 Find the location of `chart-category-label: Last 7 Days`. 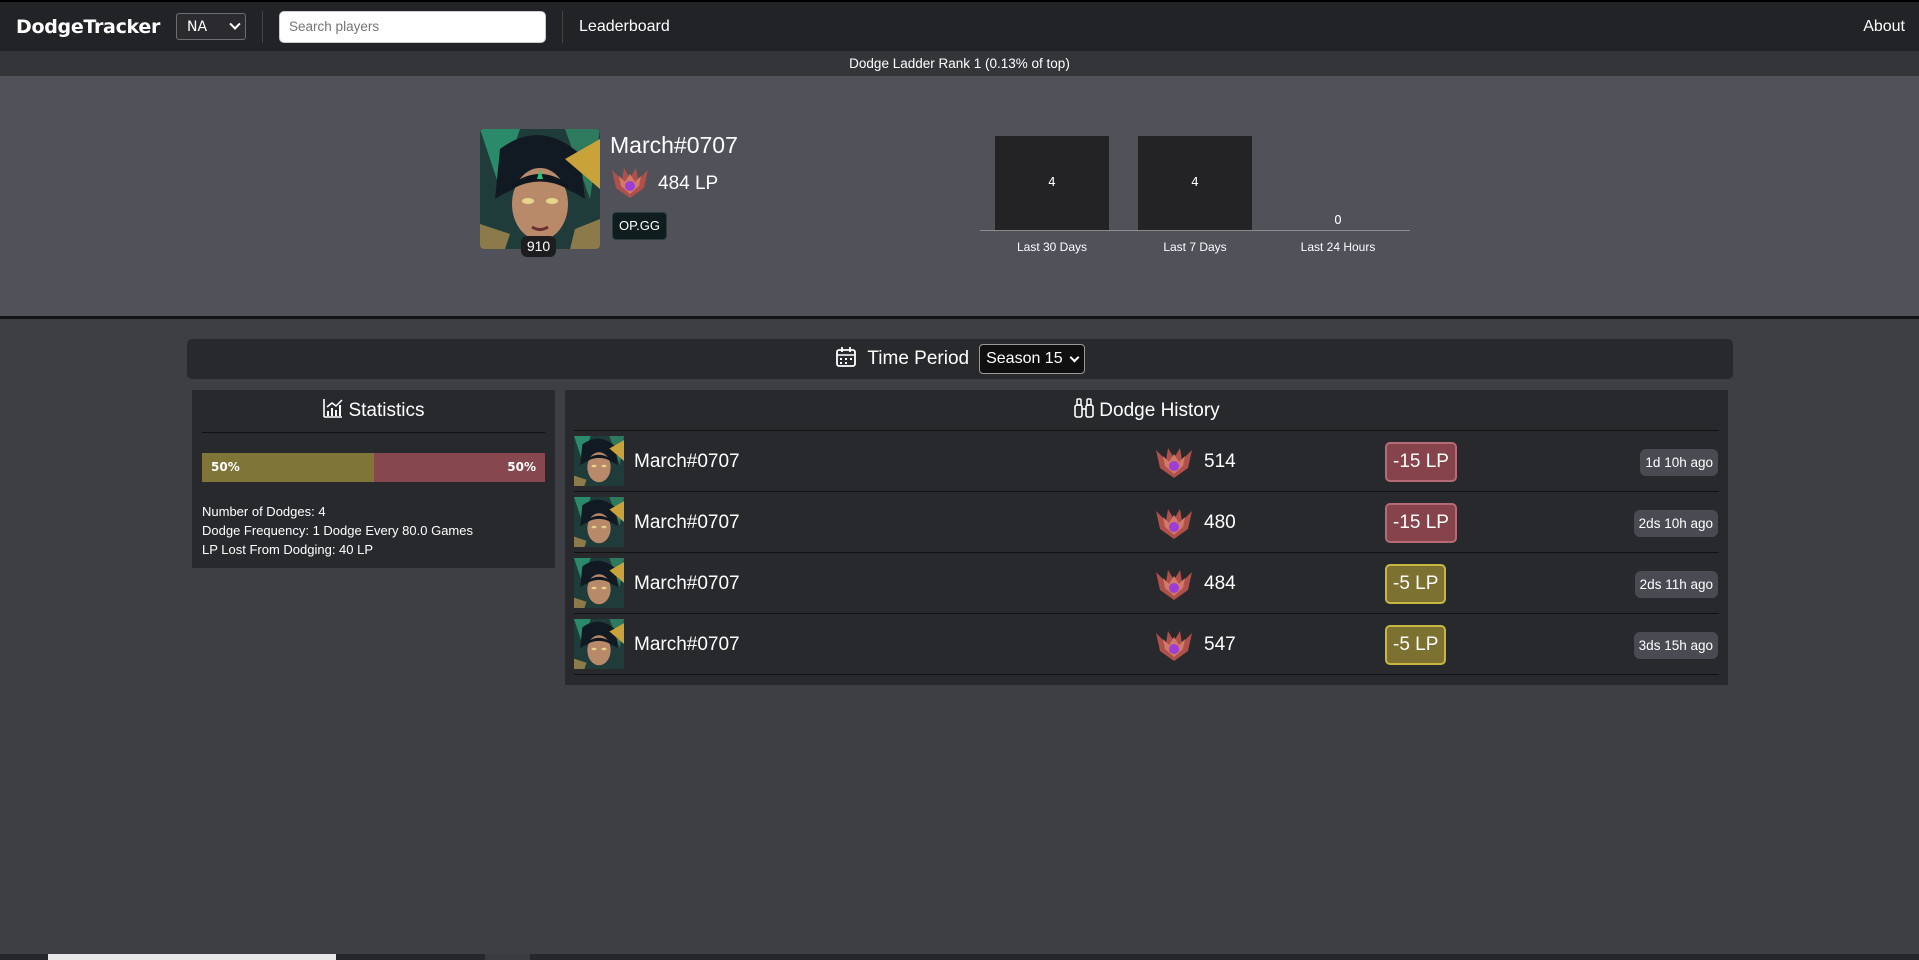

chart-category-label: Last 7 Days is located at coordinates (1195, 247).